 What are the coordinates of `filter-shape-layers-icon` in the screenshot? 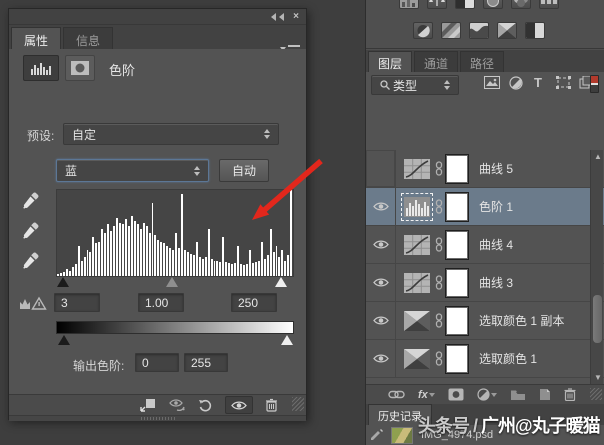 It's located at (563, 82).